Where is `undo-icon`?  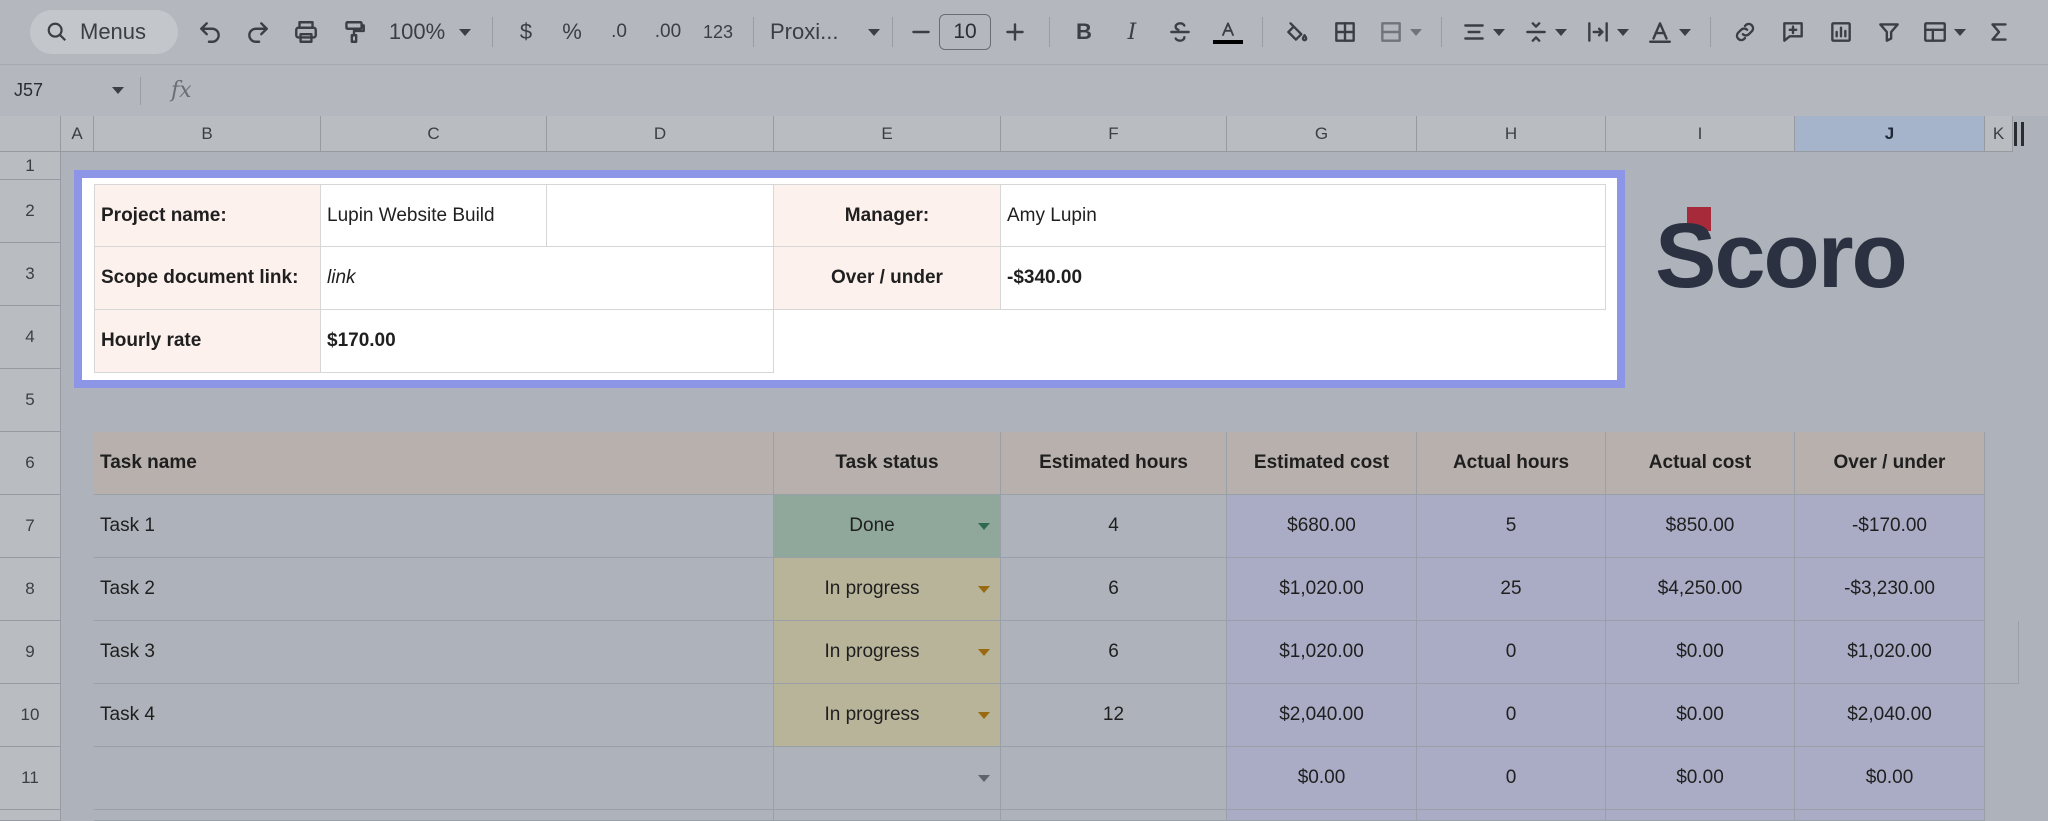 undo-icon is located at coordinates (210, 32).